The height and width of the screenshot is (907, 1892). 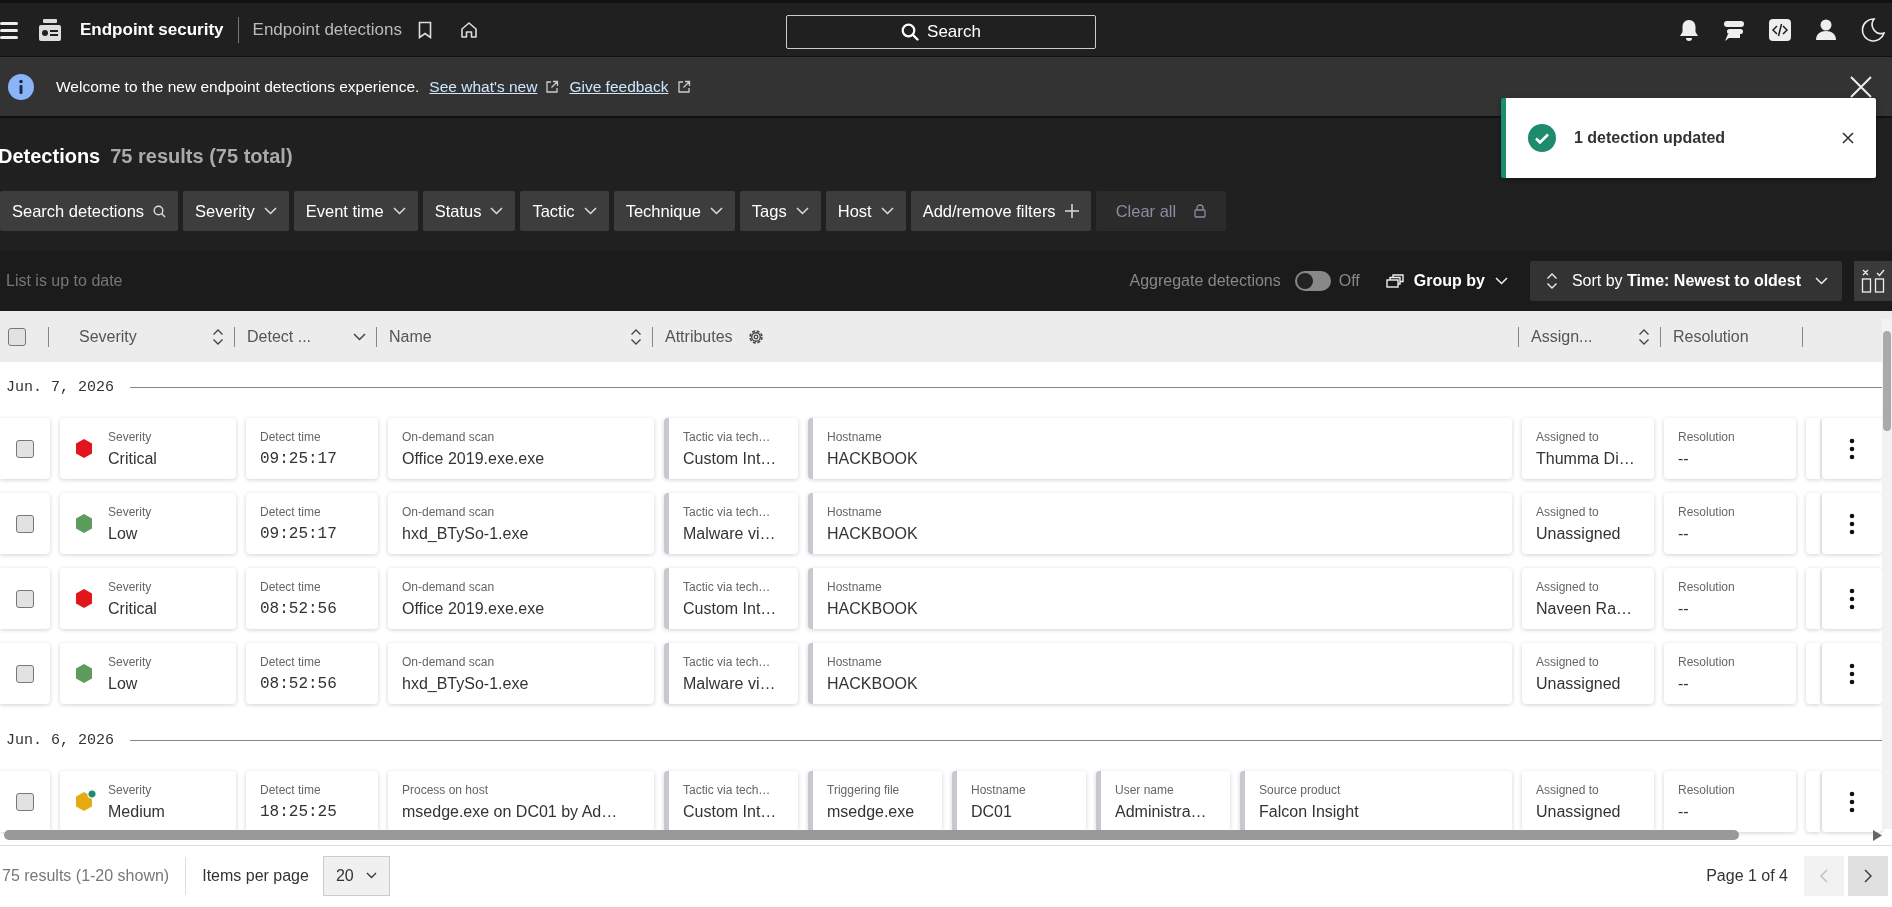 What do you see at coordinates (1826, 29) in the screenshot?
I see `user-icon` at bounding box center [1826, 29].